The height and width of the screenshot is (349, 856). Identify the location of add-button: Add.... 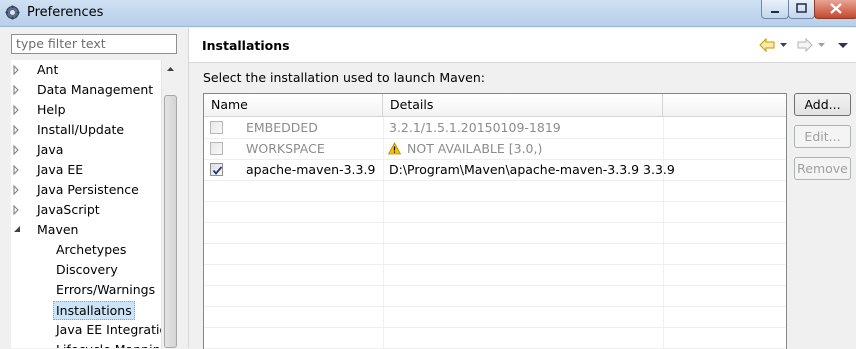
(822, 104).